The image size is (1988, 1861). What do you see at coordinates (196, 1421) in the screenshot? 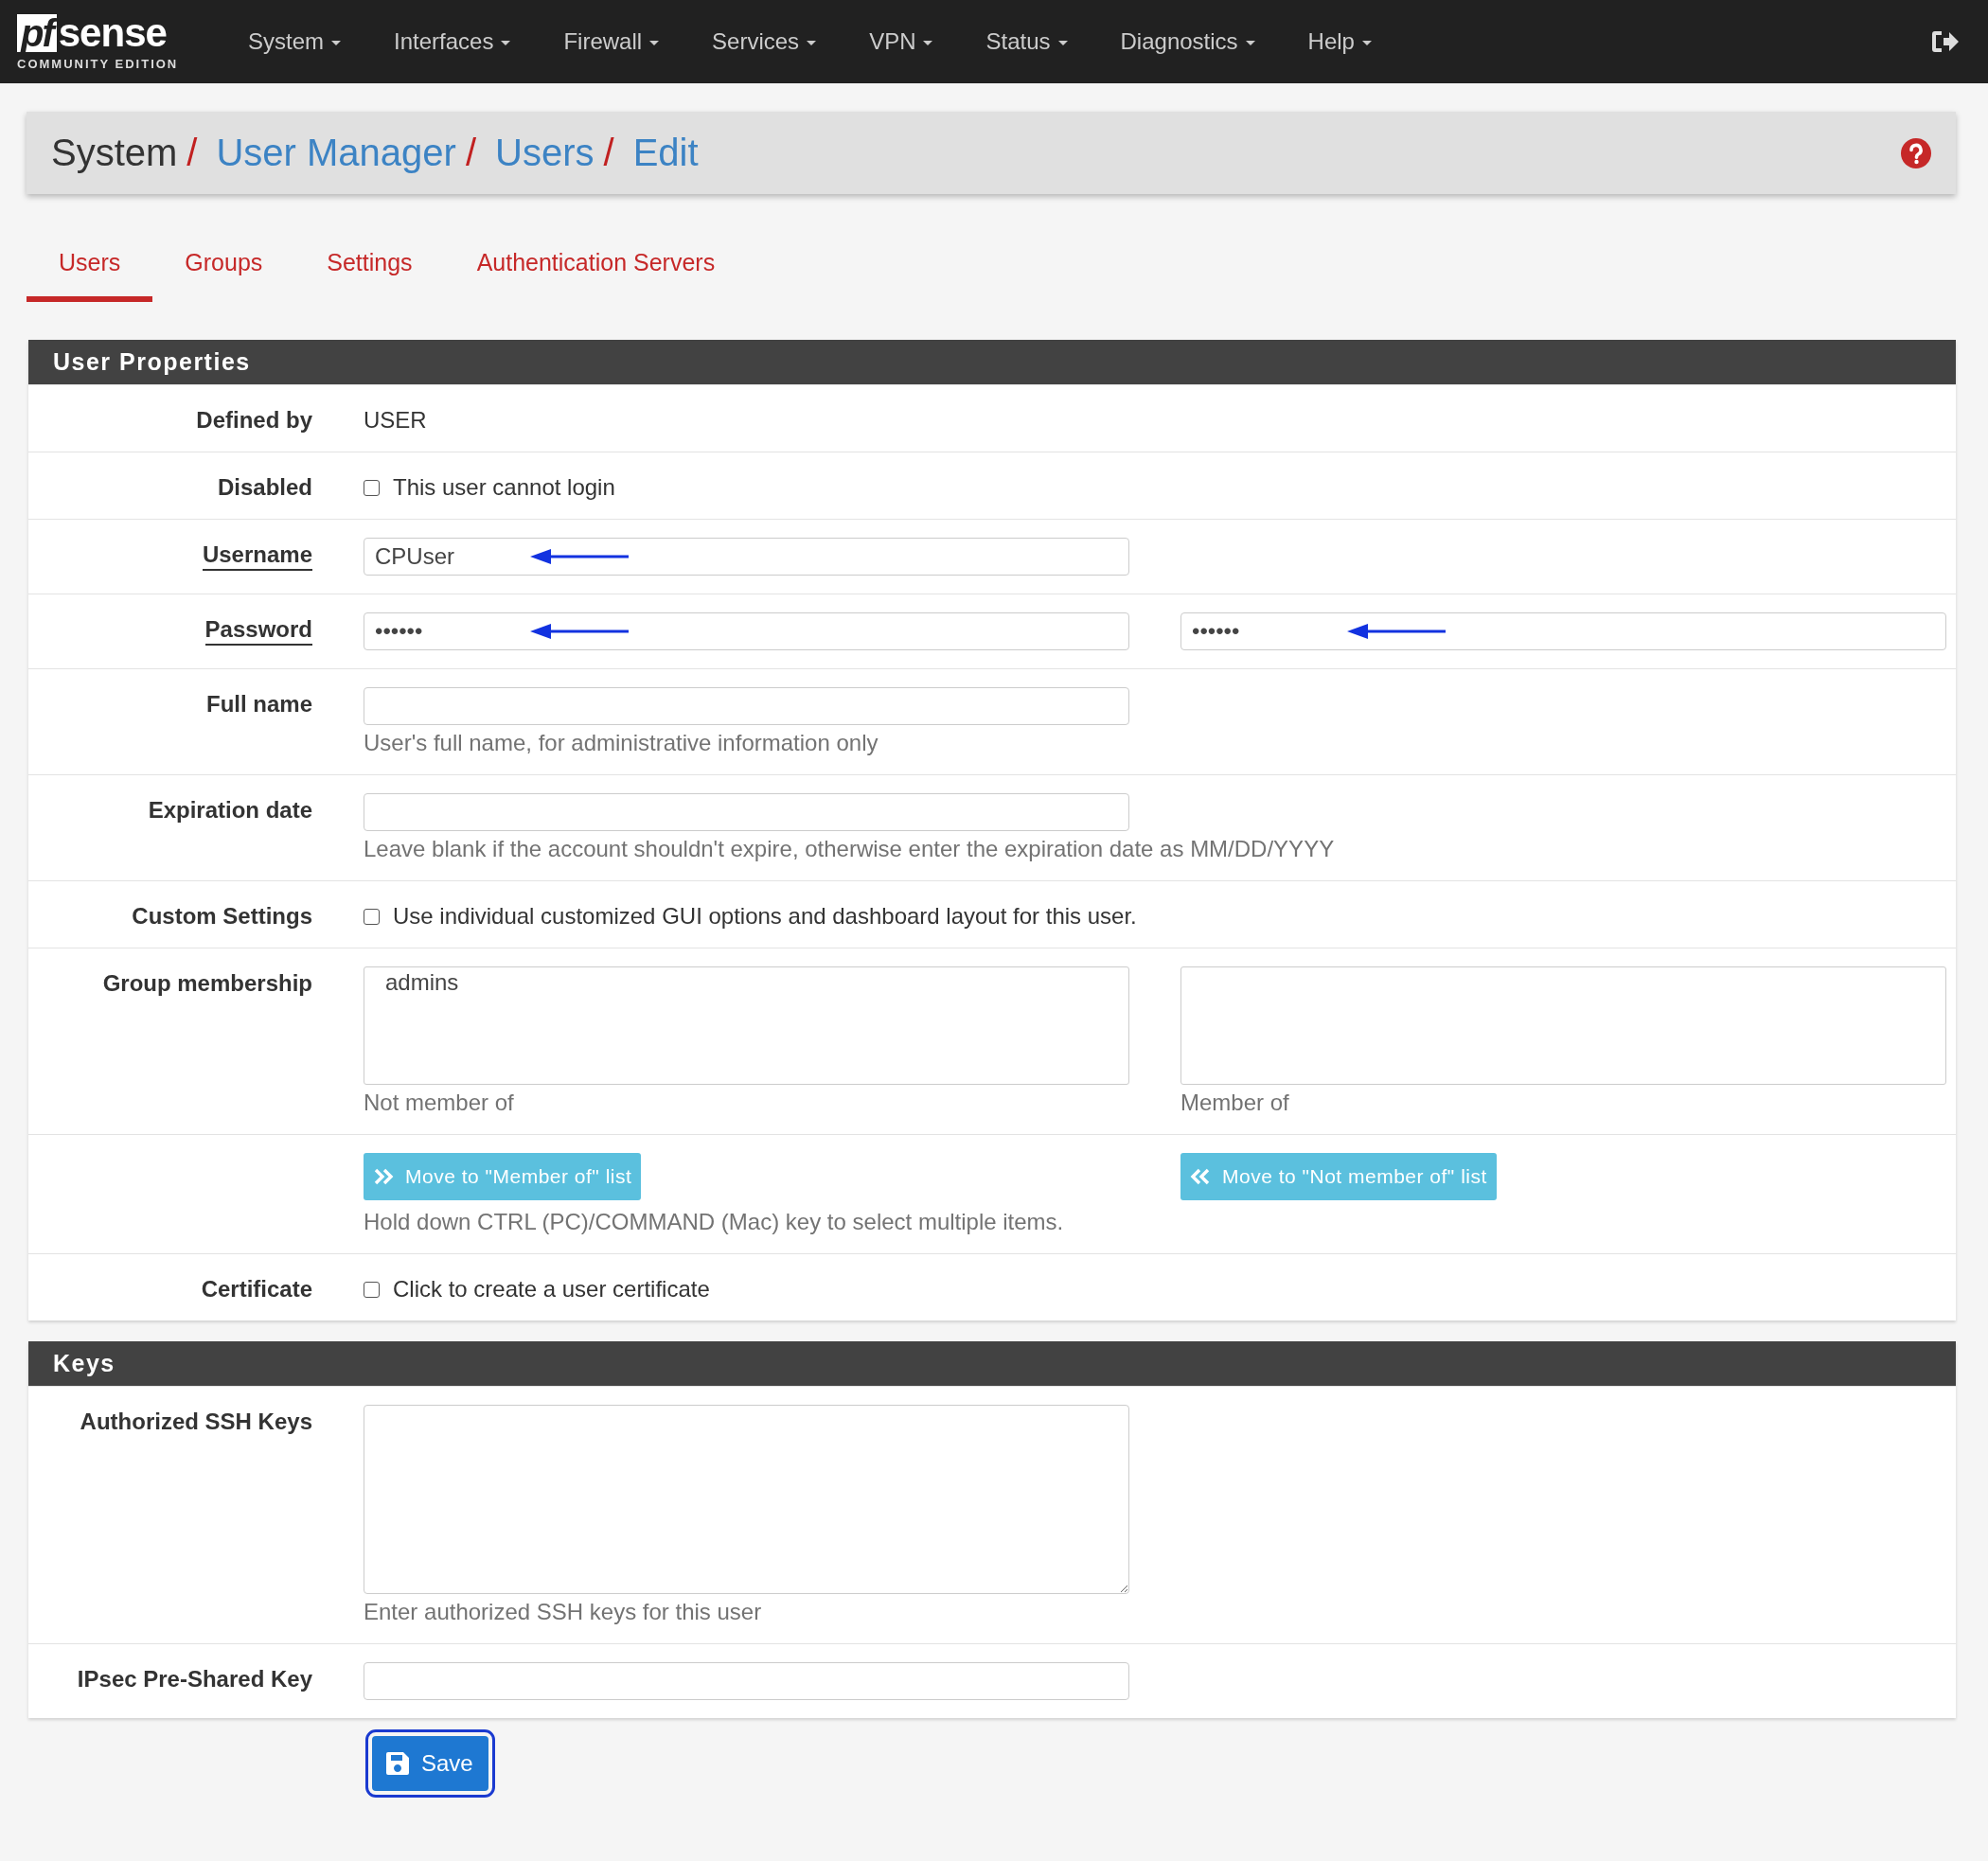
I see `field-label: Authorized SSH Keys` at bounding box center [196, 1421].